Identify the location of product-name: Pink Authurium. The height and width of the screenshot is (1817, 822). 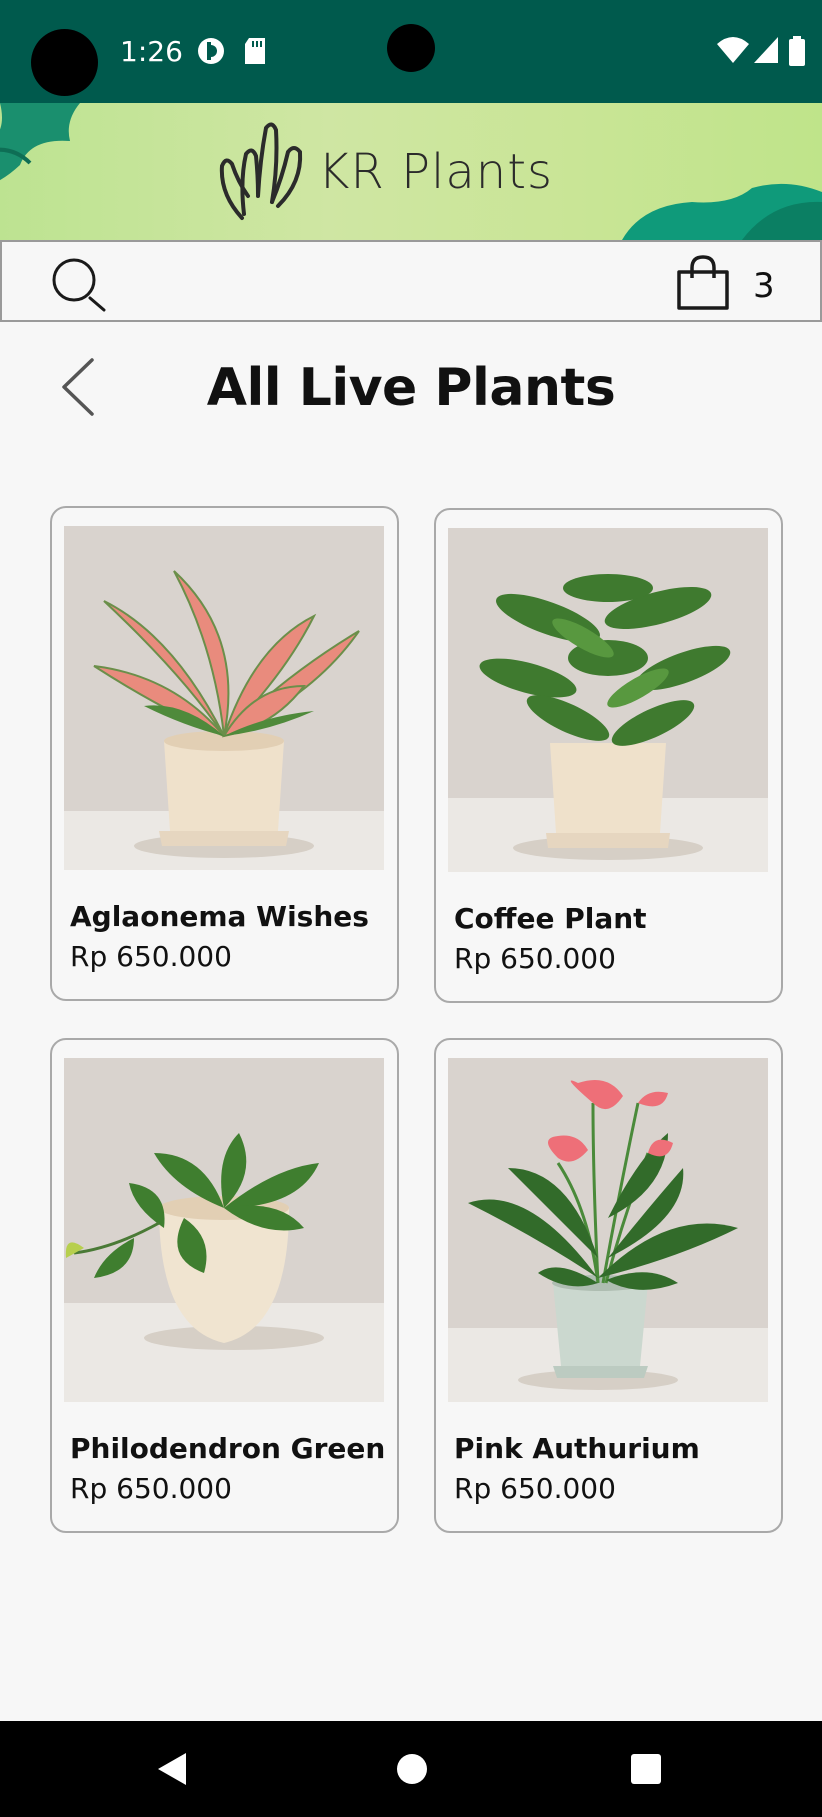
(577, 1448).